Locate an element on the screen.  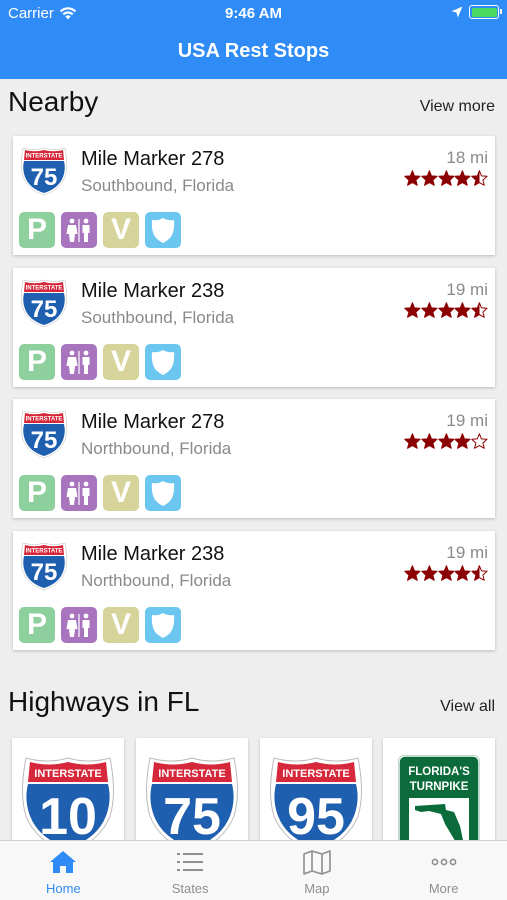
turnpike-sign-icon: FLORIDA'S TURNPIKE is located at coordinates (439, 800).